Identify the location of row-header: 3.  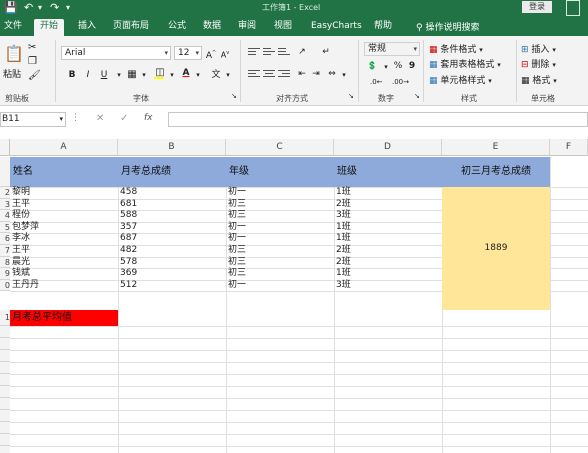
(5, 204).